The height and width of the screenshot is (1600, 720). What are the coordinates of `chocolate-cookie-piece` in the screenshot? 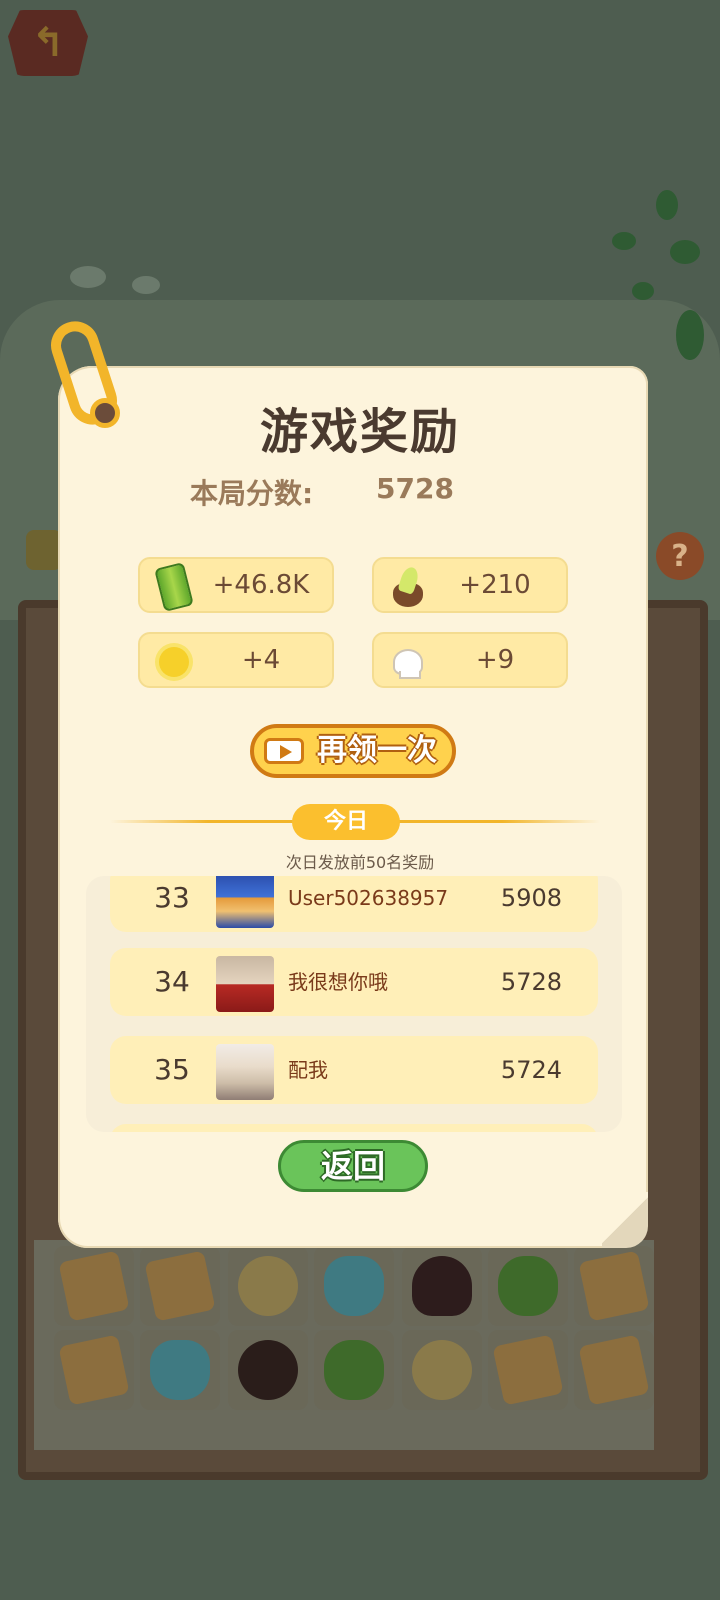 It's located at (268, 1370).